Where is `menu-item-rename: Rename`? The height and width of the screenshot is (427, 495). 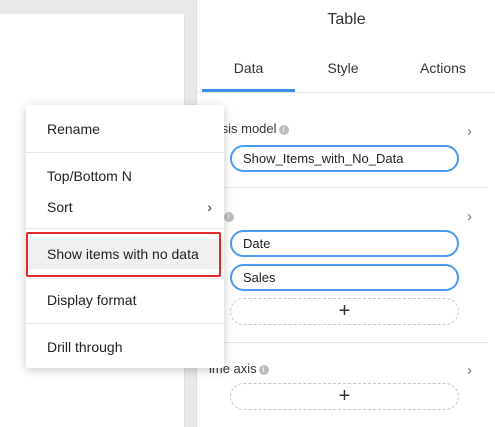 menu-item-rename: Rename is located at coordinates (125, 129).